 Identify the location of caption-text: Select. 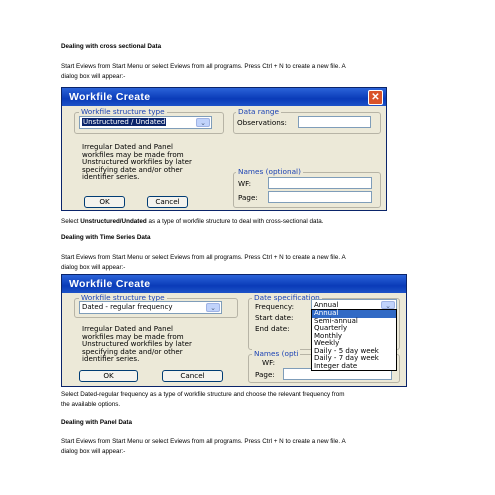
(71, 221).